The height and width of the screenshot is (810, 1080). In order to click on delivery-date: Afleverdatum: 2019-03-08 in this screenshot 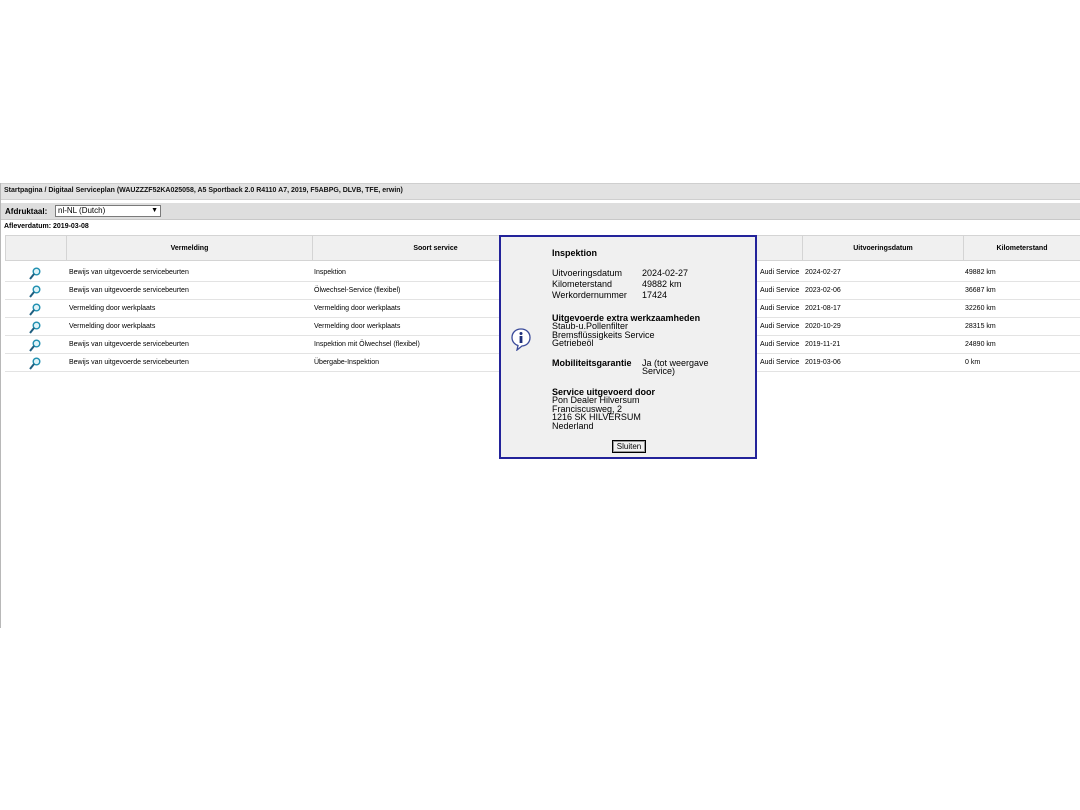, I will do `click(46, 226)`.